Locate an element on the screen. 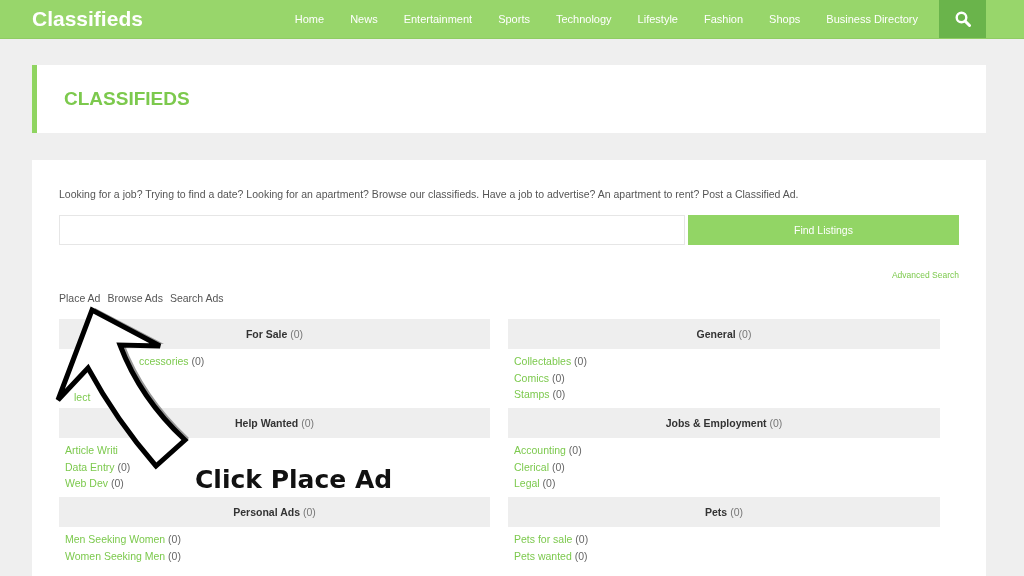  category-item: Pets wanted (0) is located at coordinates (551, 555).